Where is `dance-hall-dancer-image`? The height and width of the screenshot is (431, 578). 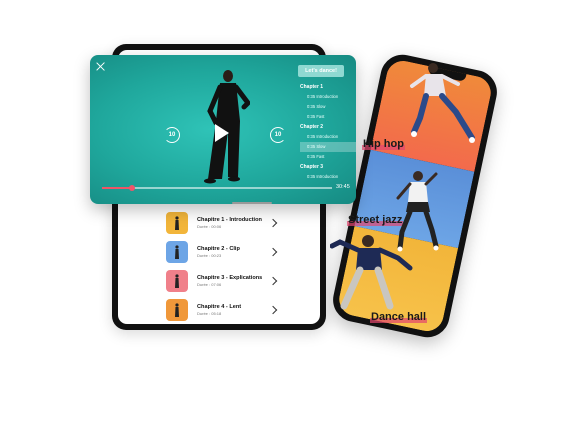
dance-hall-dancer-image is located at coordinates (371, 272).